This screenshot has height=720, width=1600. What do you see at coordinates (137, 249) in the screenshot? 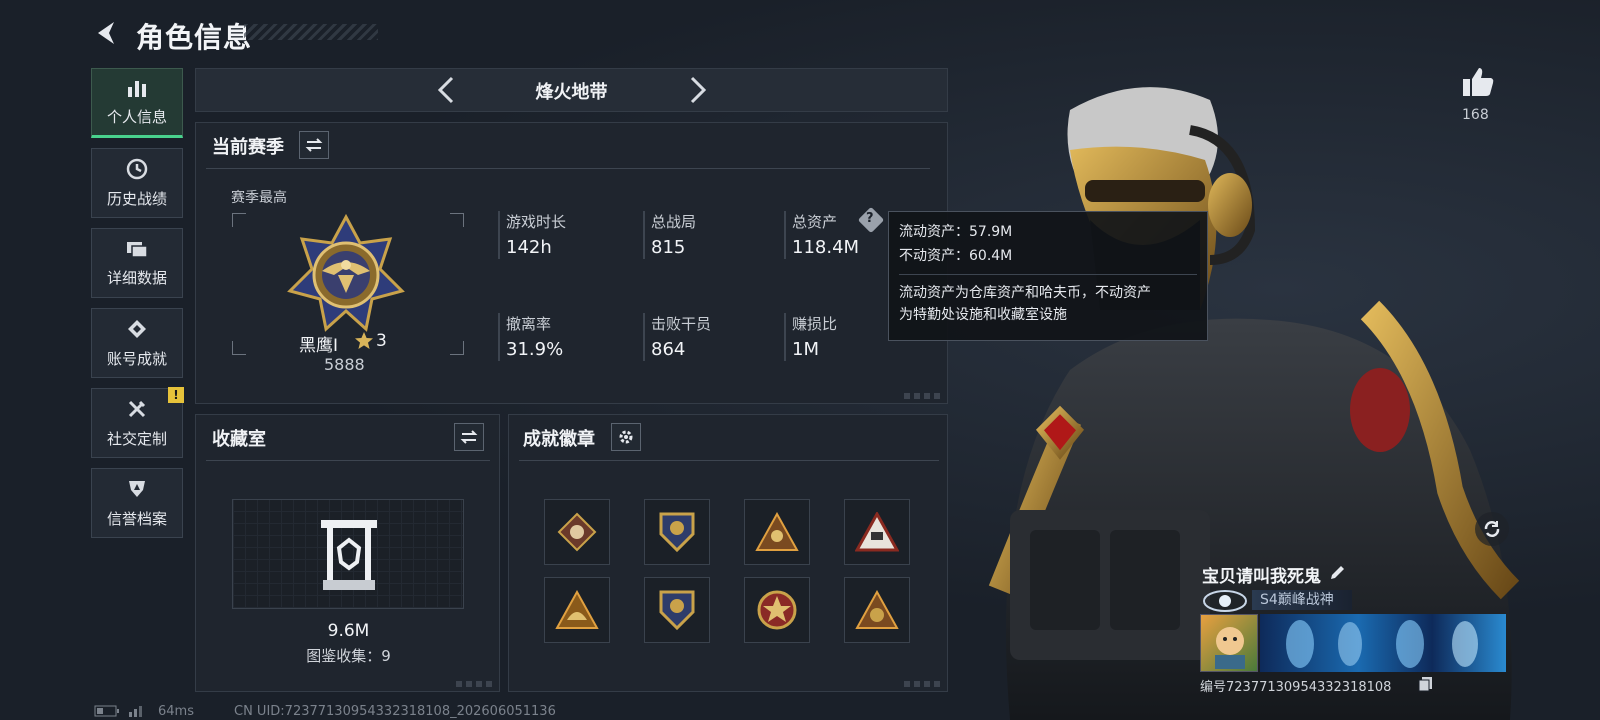
I see `folders-icon` at bounding box center [137, 249].